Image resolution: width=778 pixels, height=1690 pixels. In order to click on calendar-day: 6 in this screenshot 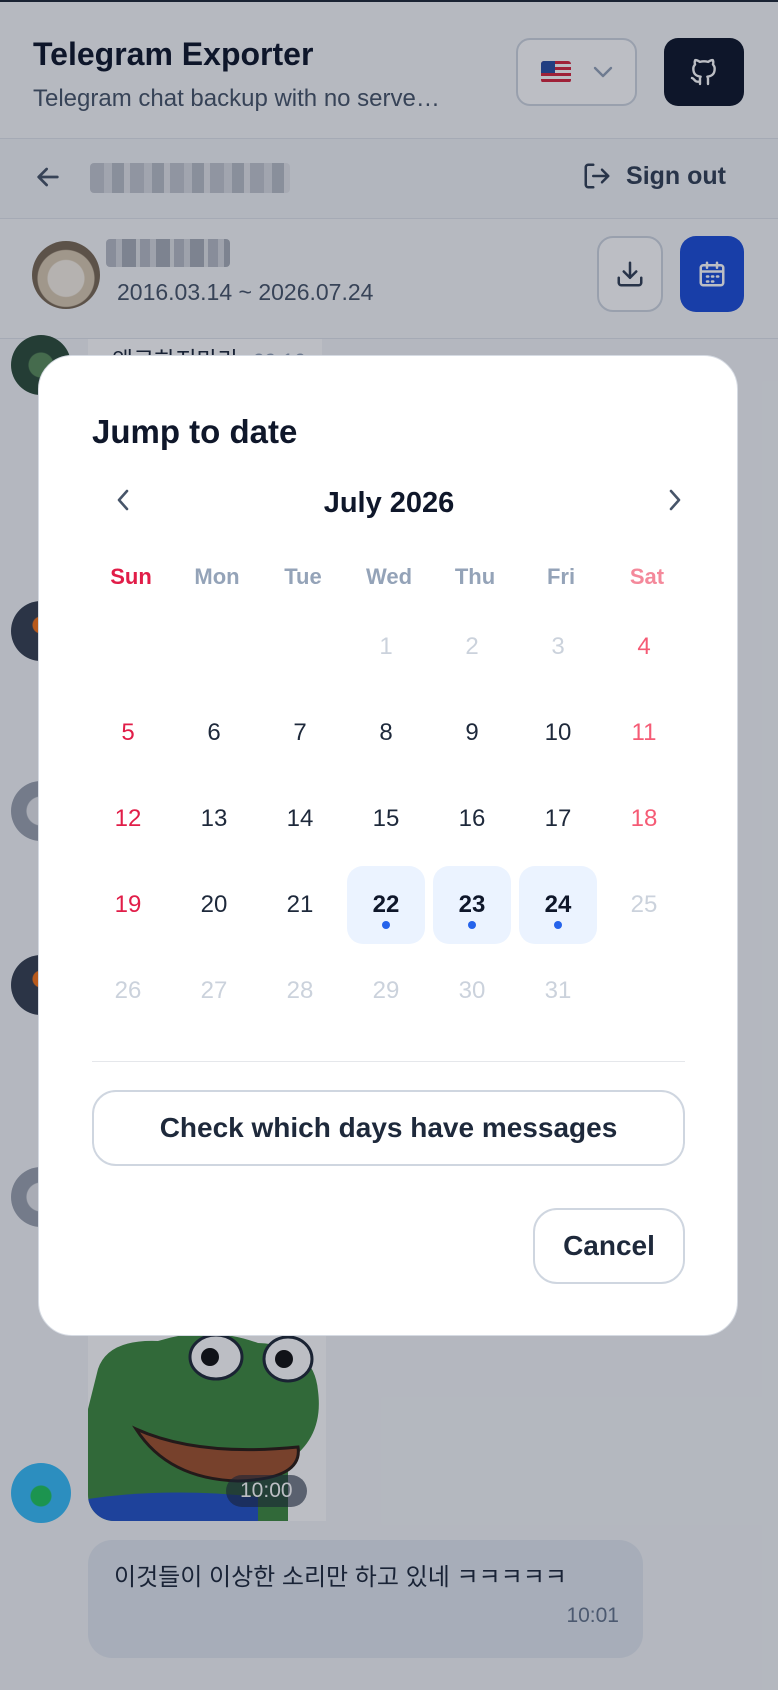, I will do `click(214, 732)`.